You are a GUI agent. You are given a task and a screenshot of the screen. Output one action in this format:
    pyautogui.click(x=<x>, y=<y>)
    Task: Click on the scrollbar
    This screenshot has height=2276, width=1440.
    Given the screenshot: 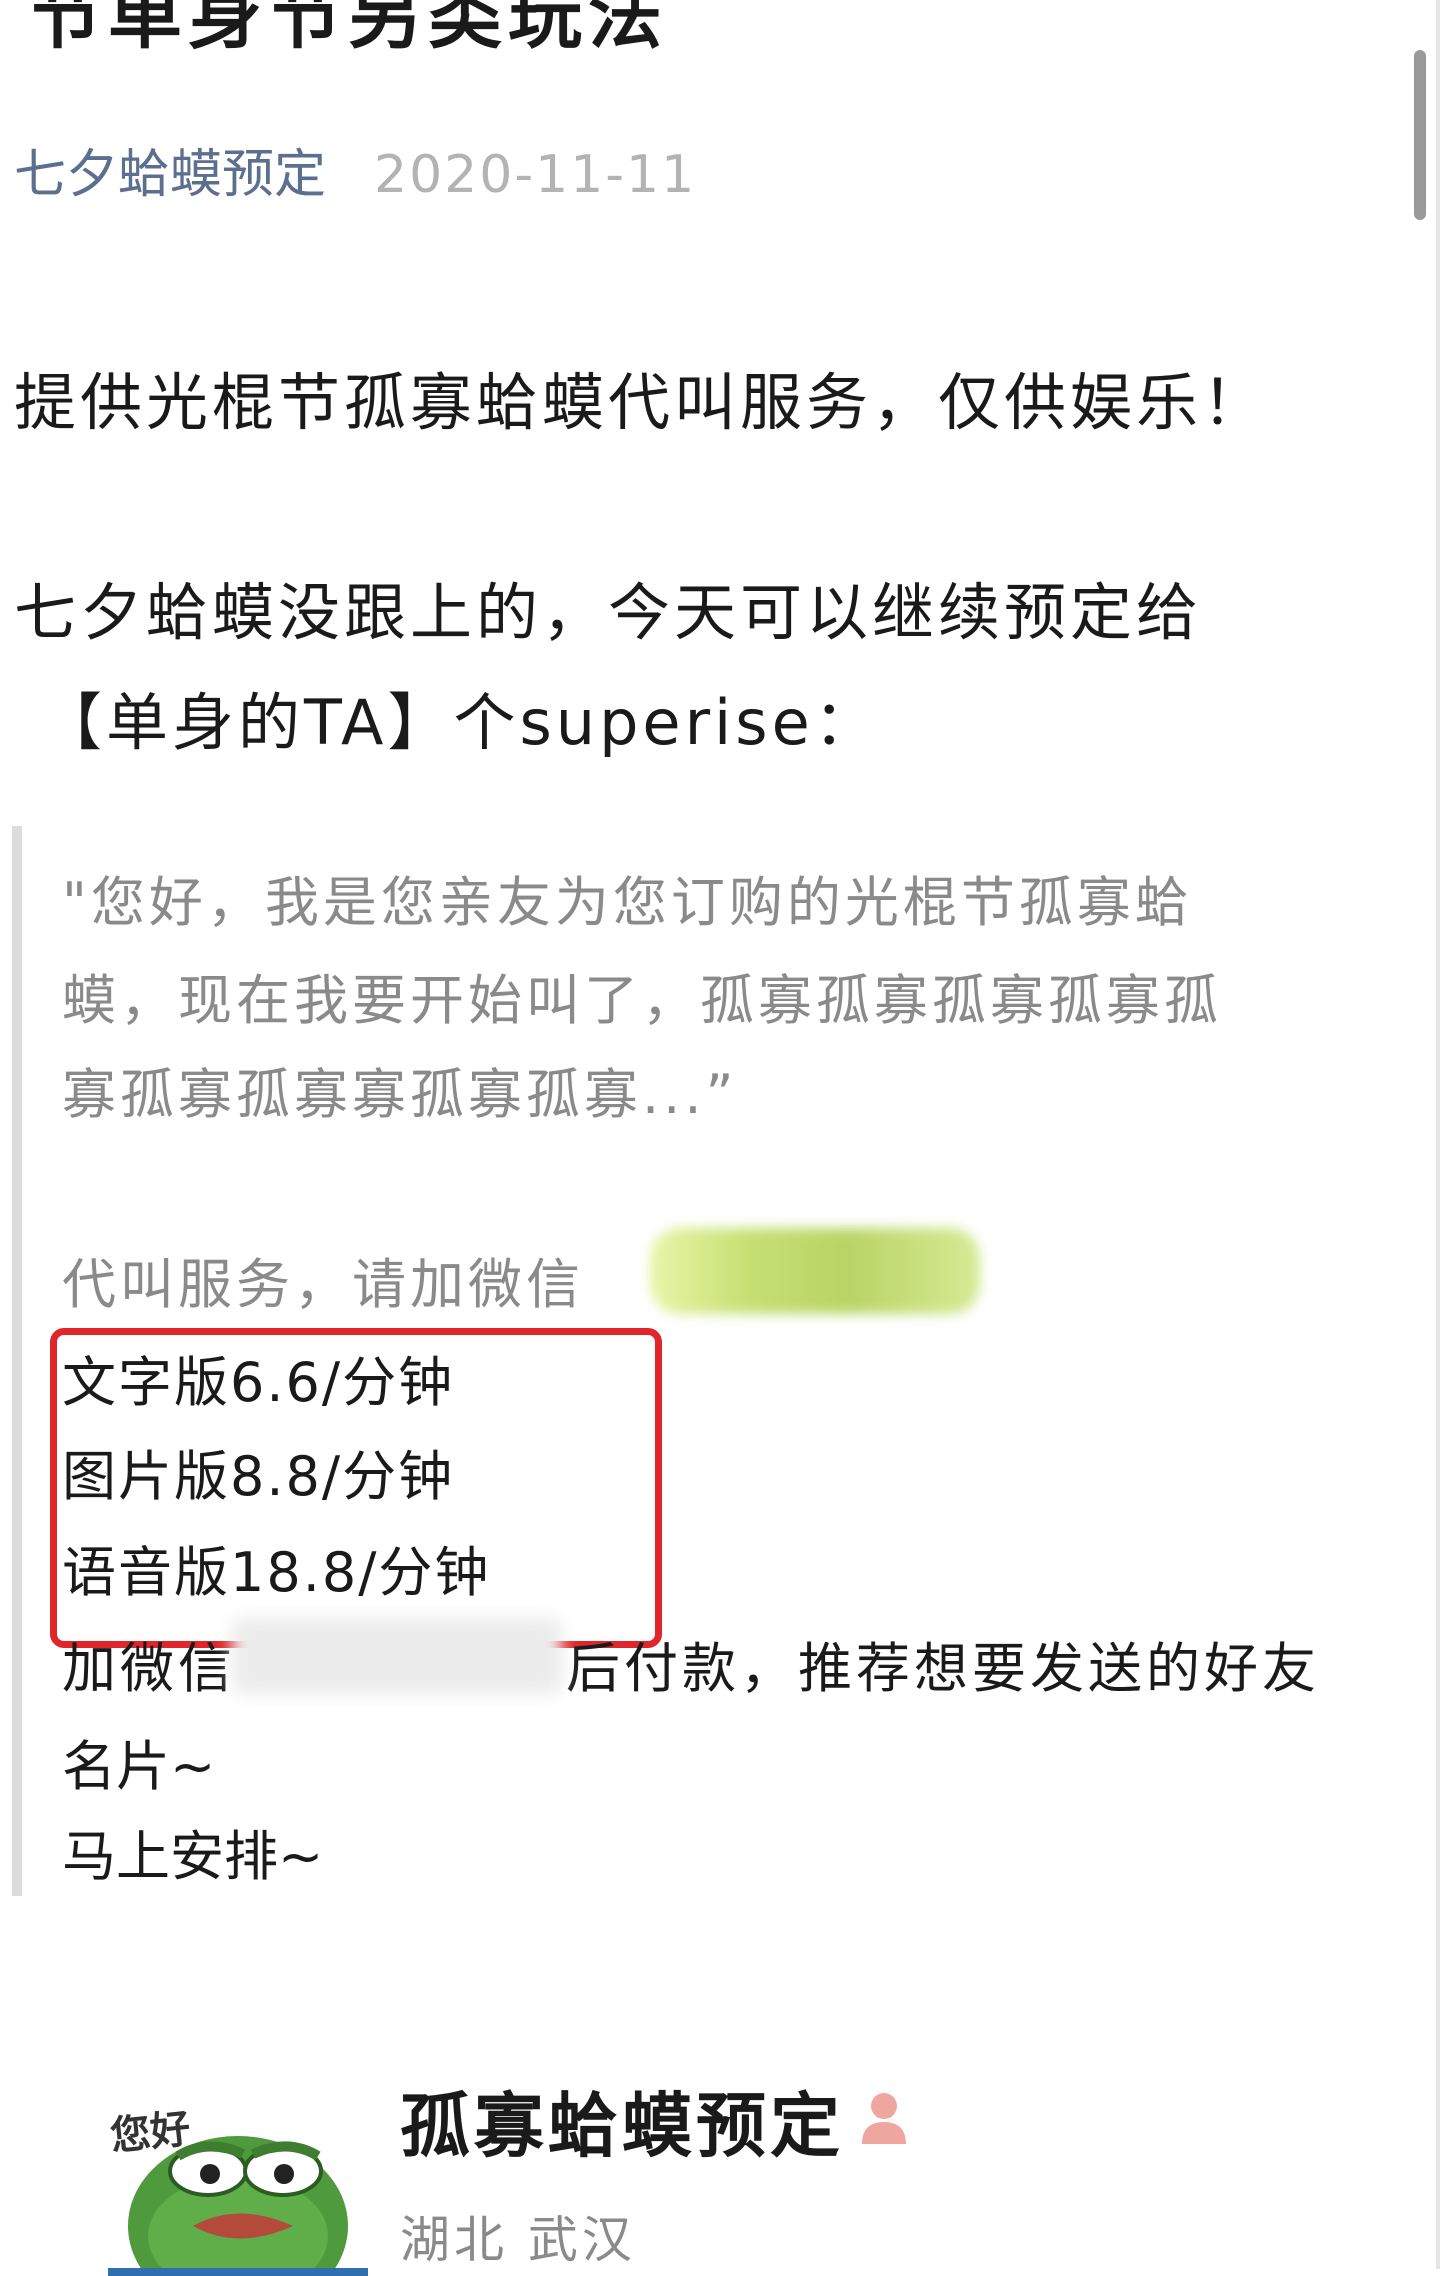 What is the action you would take?
    pyautogui.click(x=1420, y=135)
    